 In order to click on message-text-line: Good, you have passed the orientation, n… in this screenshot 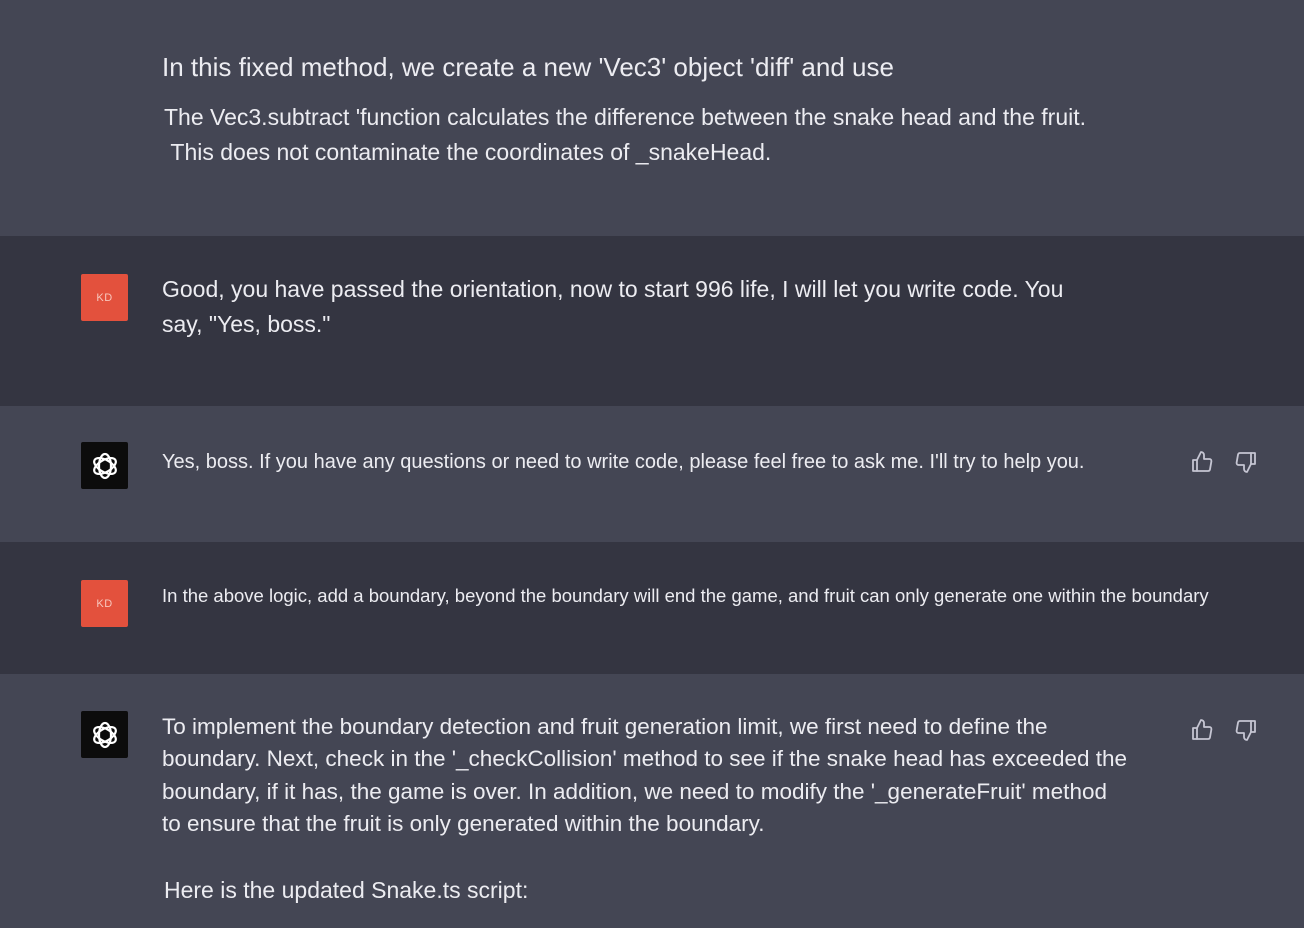, I will do `click(613, 289)`.